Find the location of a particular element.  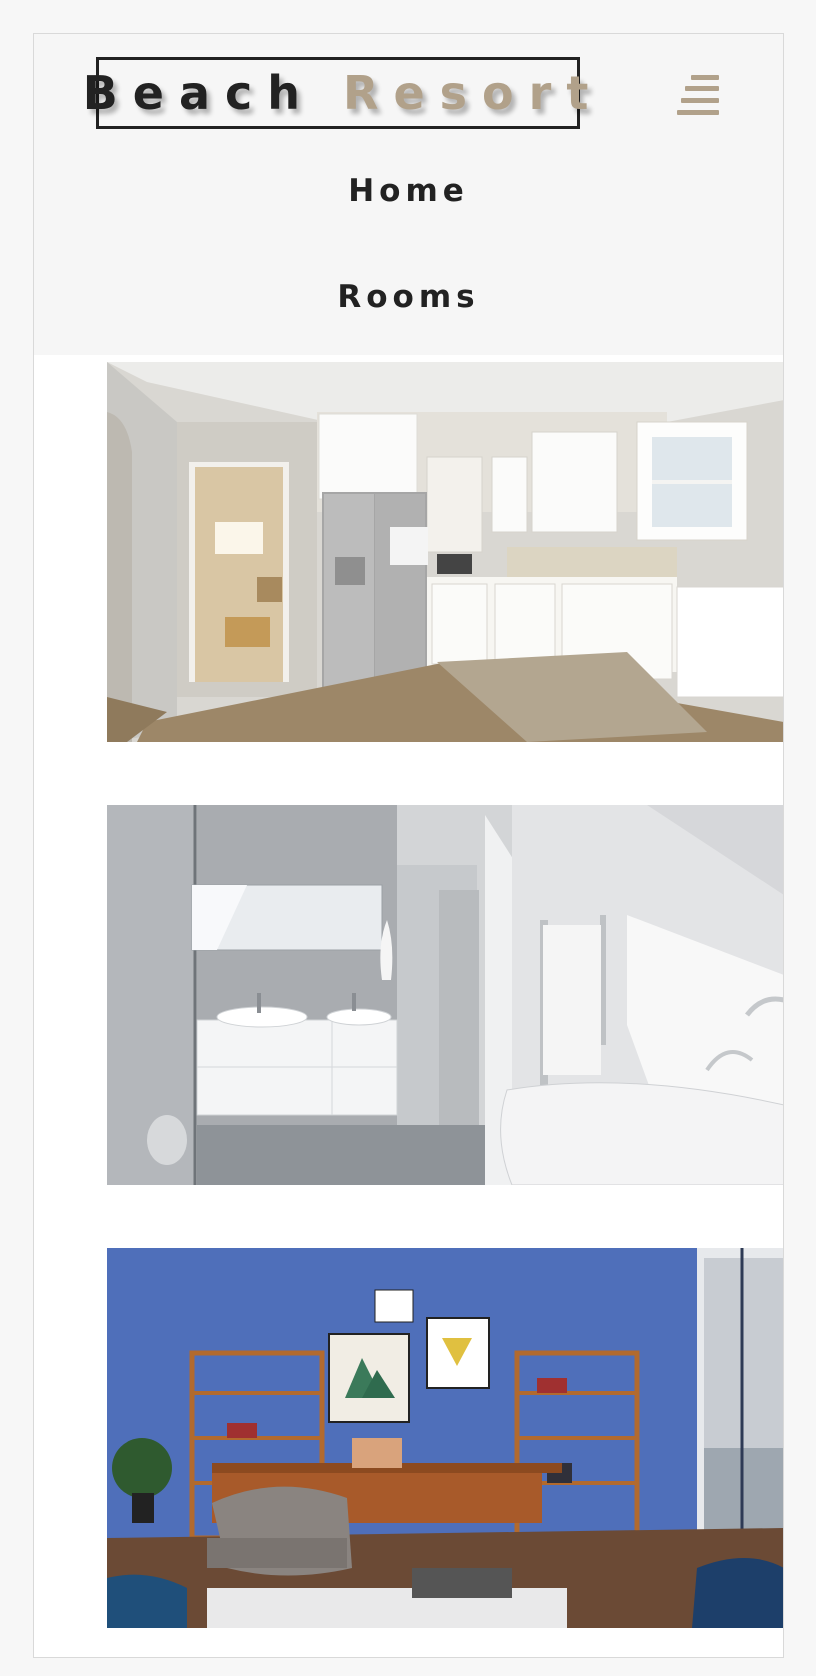

nav-links: Home Rooms is located at coordinates (408, 267).